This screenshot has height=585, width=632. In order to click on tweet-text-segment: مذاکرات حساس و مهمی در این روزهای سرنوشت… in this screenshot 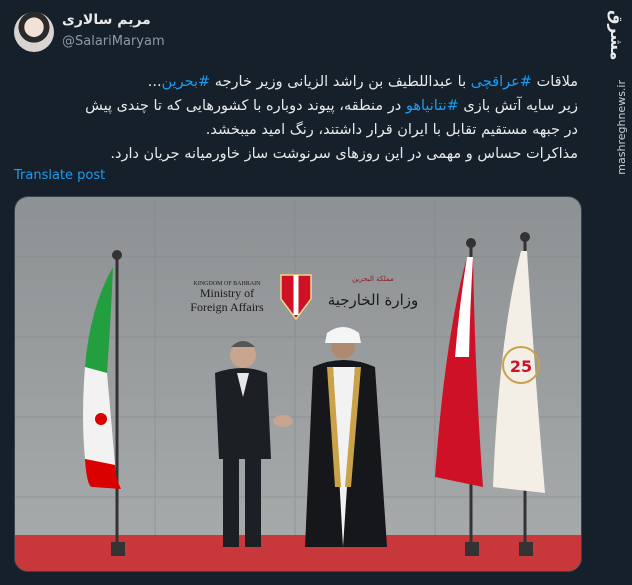, I will do `click(344, 154)`.